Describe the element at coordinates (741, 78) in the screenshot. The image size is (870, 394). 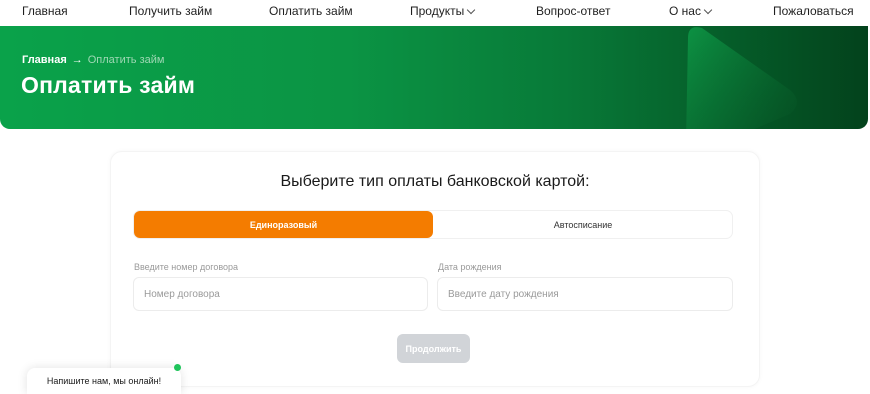
I see `decorative-arrow-shape` at that location.